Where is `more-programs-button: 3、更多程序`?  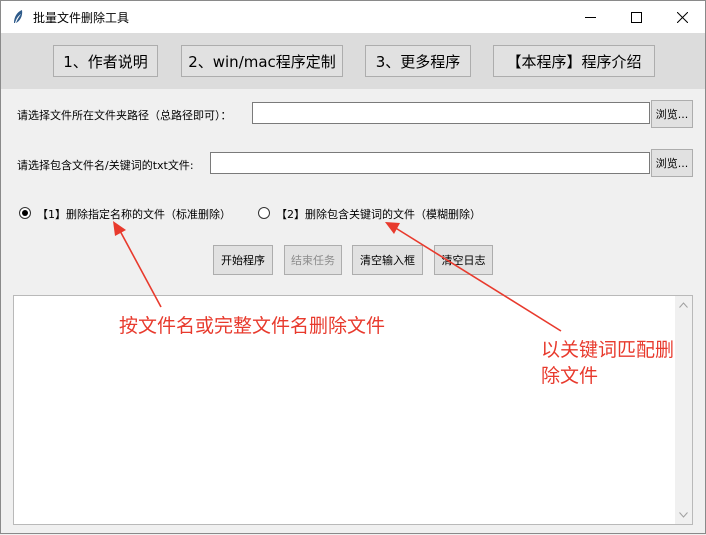
more-programs-button: 3、更多程序 is located at coordinates (418, 61).